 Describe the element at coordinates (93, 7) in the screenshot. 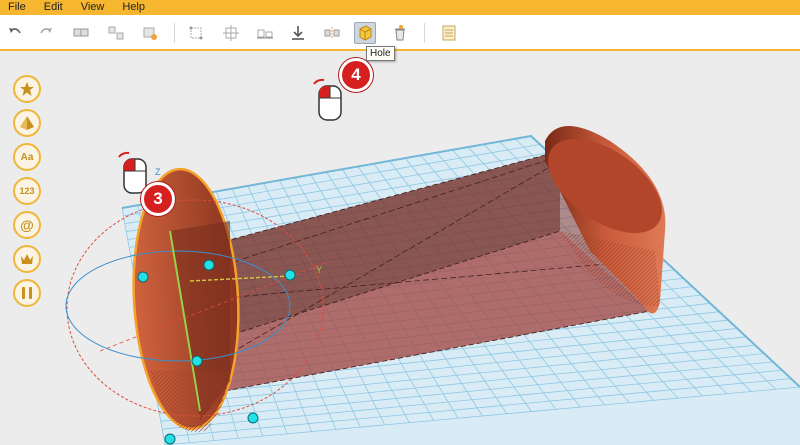

I see `menu-view: View` at that location.